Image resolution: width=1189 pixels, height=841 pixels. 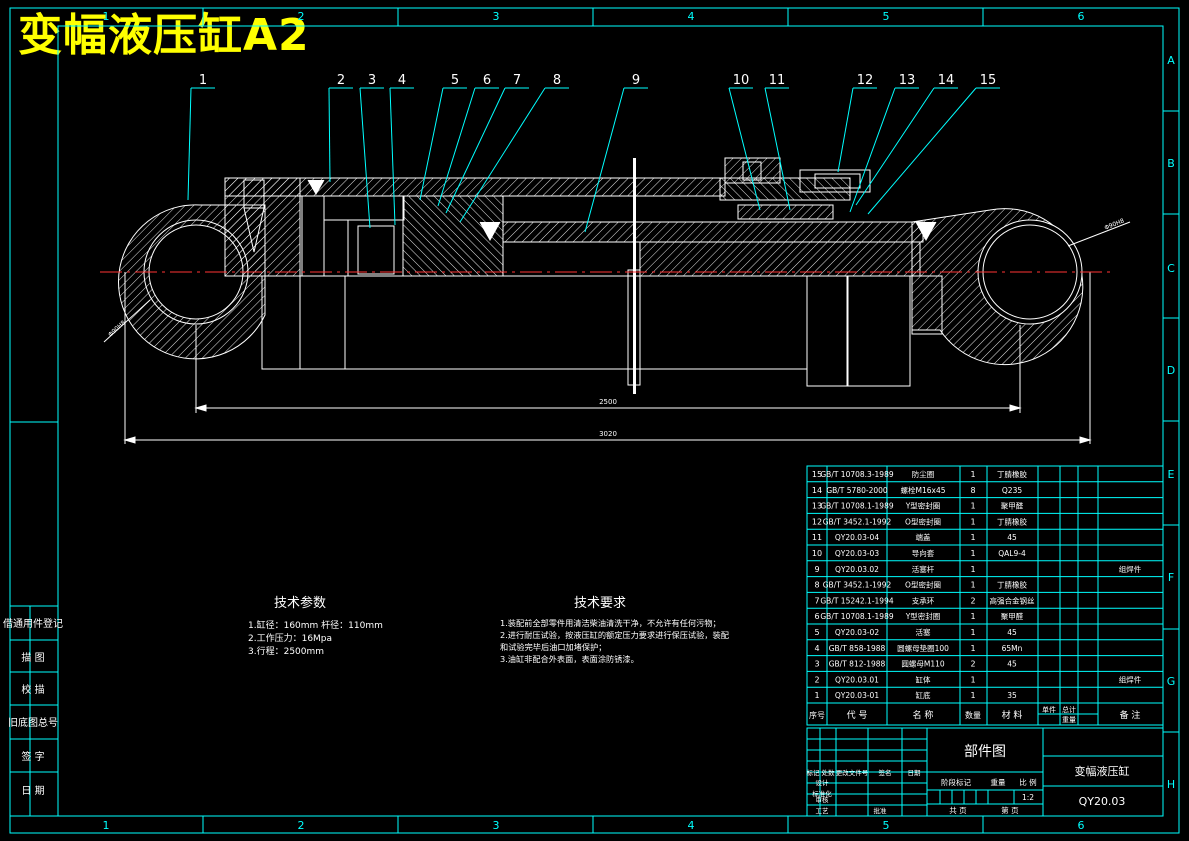 I want to click on balloon-5: 5, so click(x=455, y=80).